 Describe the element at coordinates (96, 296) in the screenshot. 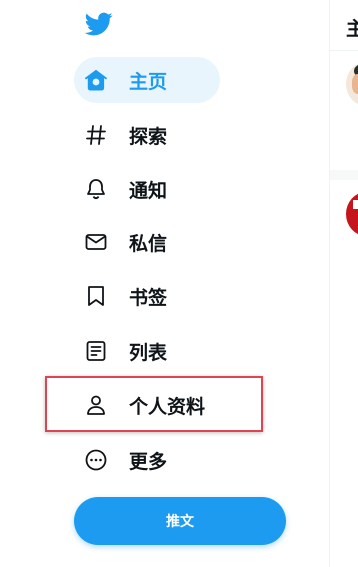

I see `bookmark-icon` at that location.